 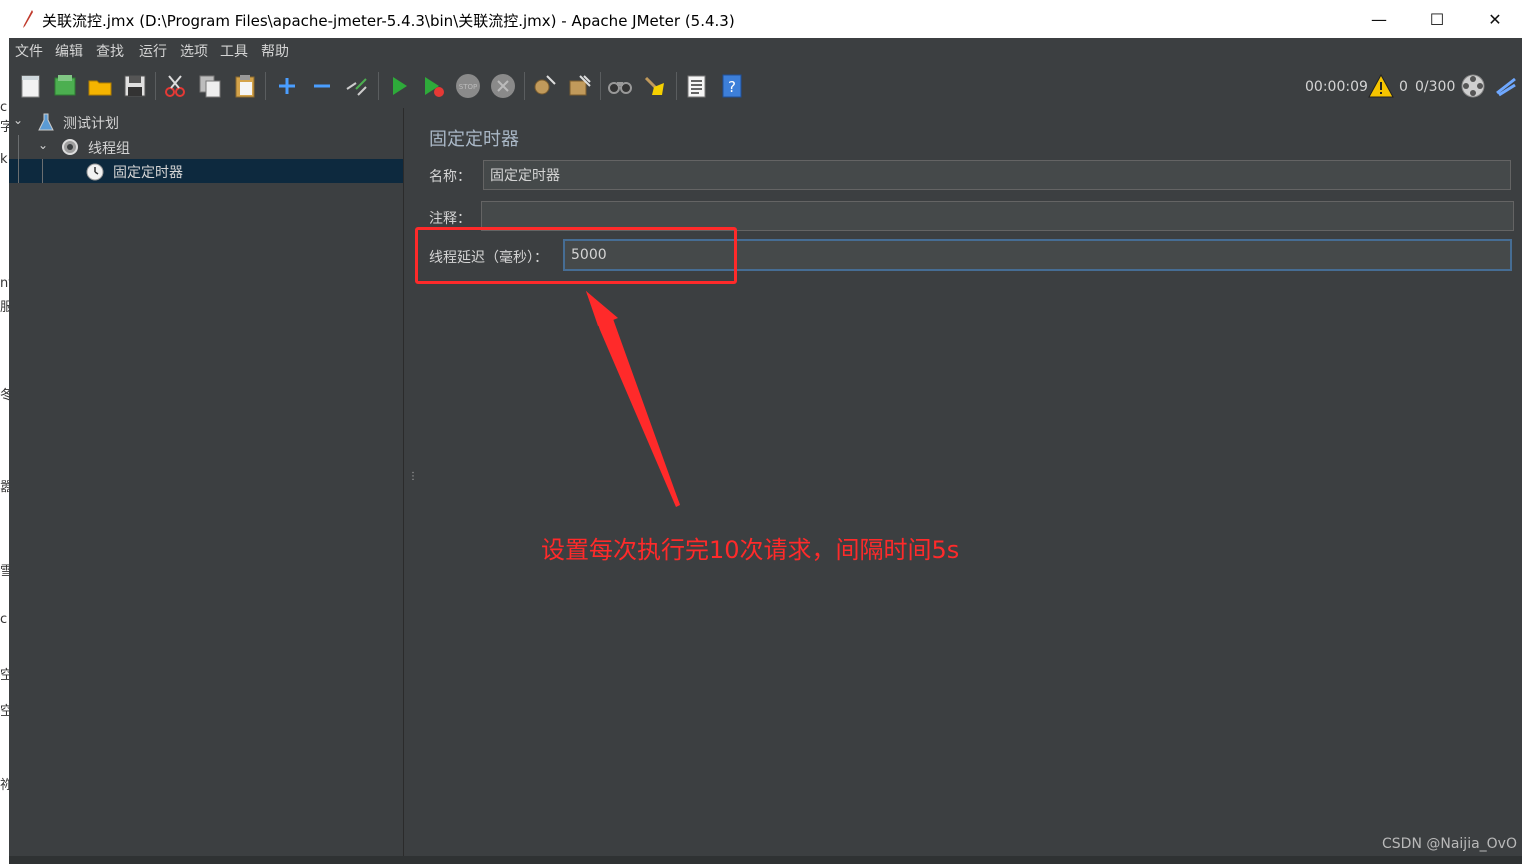 What do you see at coordinates (997, 175) in the screenshot?
I see `name-field` at bounding box center [997, 175].